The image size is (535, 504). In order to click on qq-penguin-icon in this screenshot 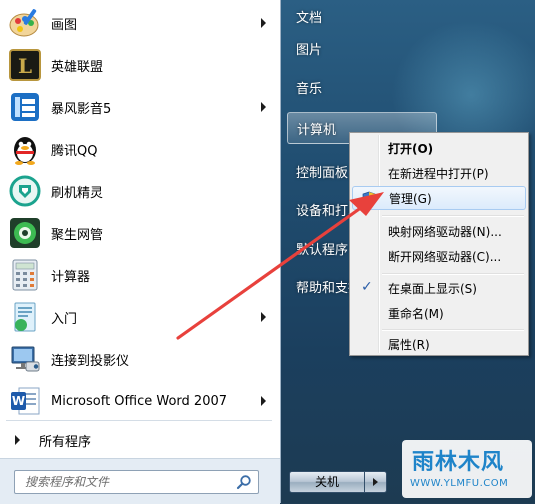, I will do `click(25, 149)`.